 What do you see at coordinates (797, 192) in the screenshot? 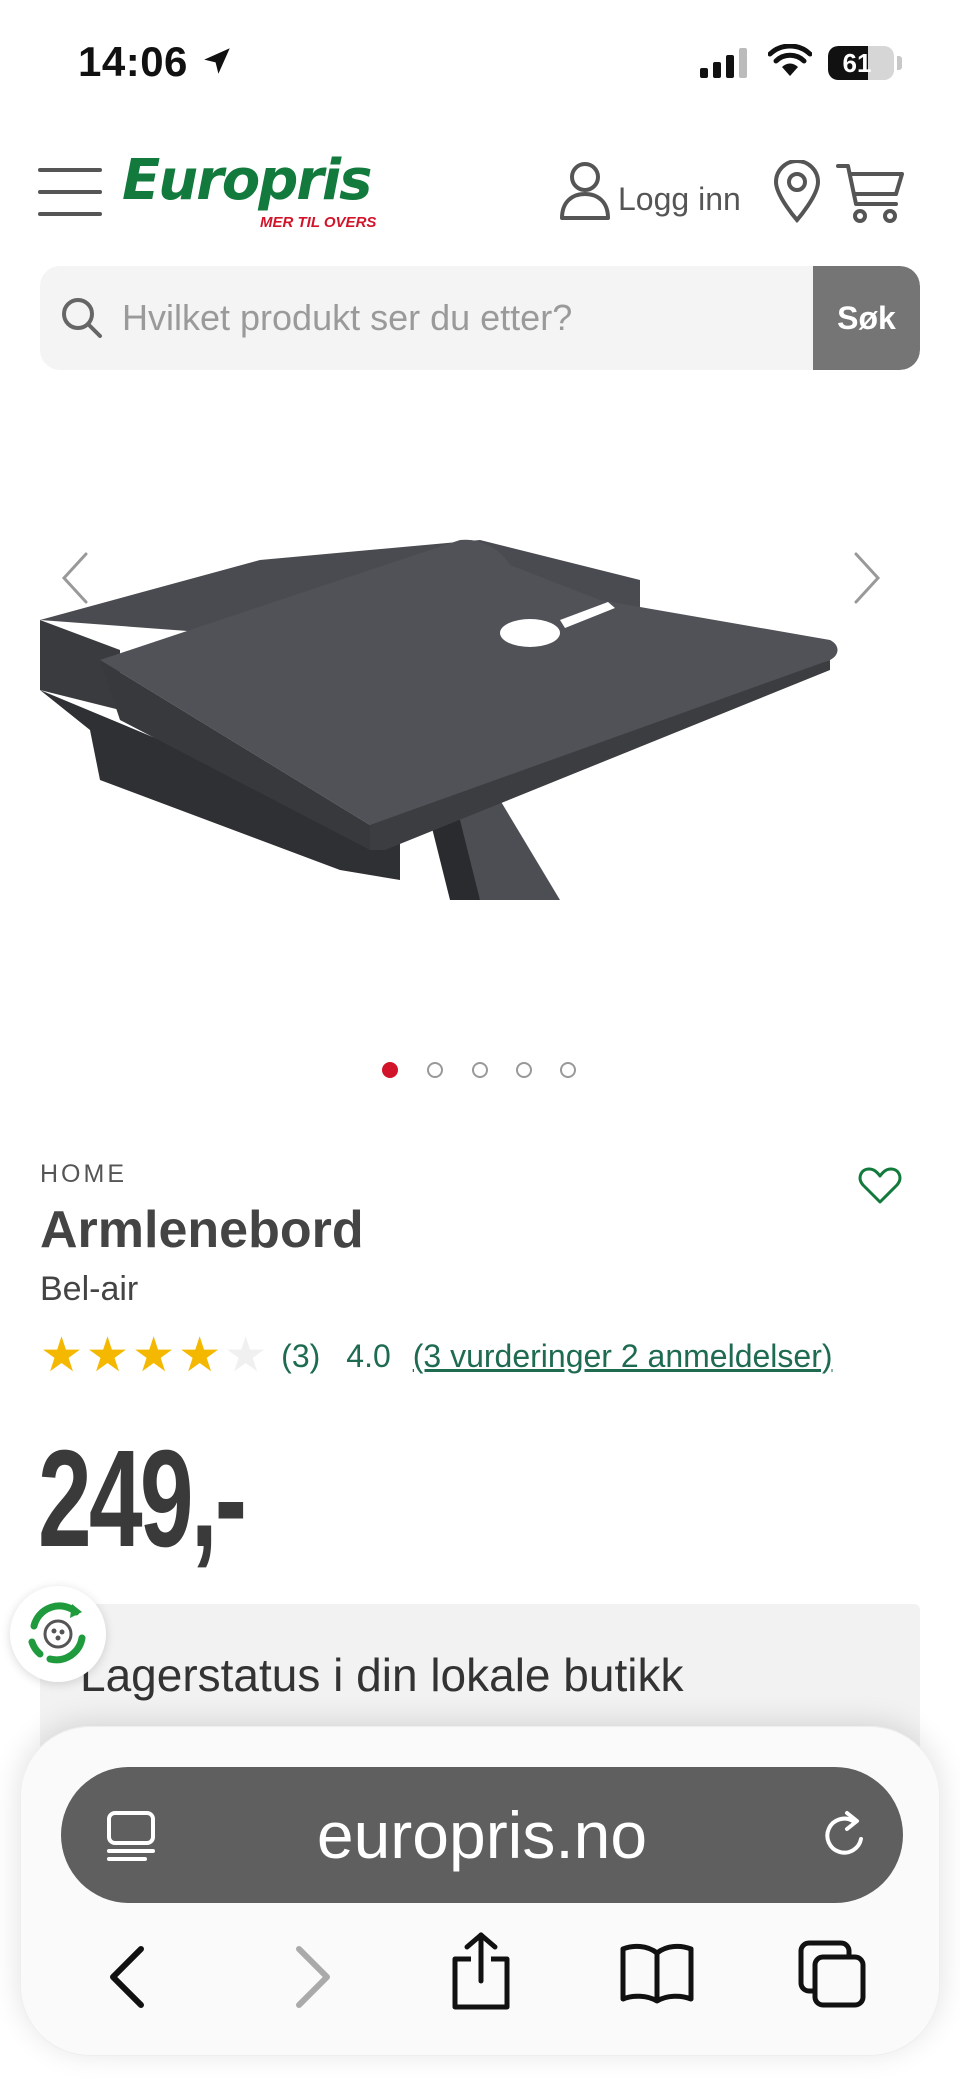
I see `location-pin-icon` at bounding box center [797, 192].